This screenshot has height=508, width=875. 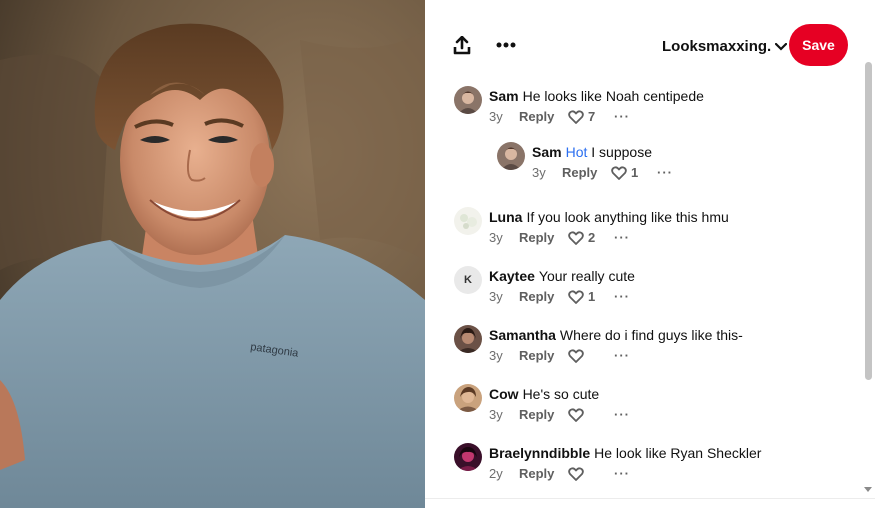 I want to click on like-button: 2, so click(x=582, y=237).